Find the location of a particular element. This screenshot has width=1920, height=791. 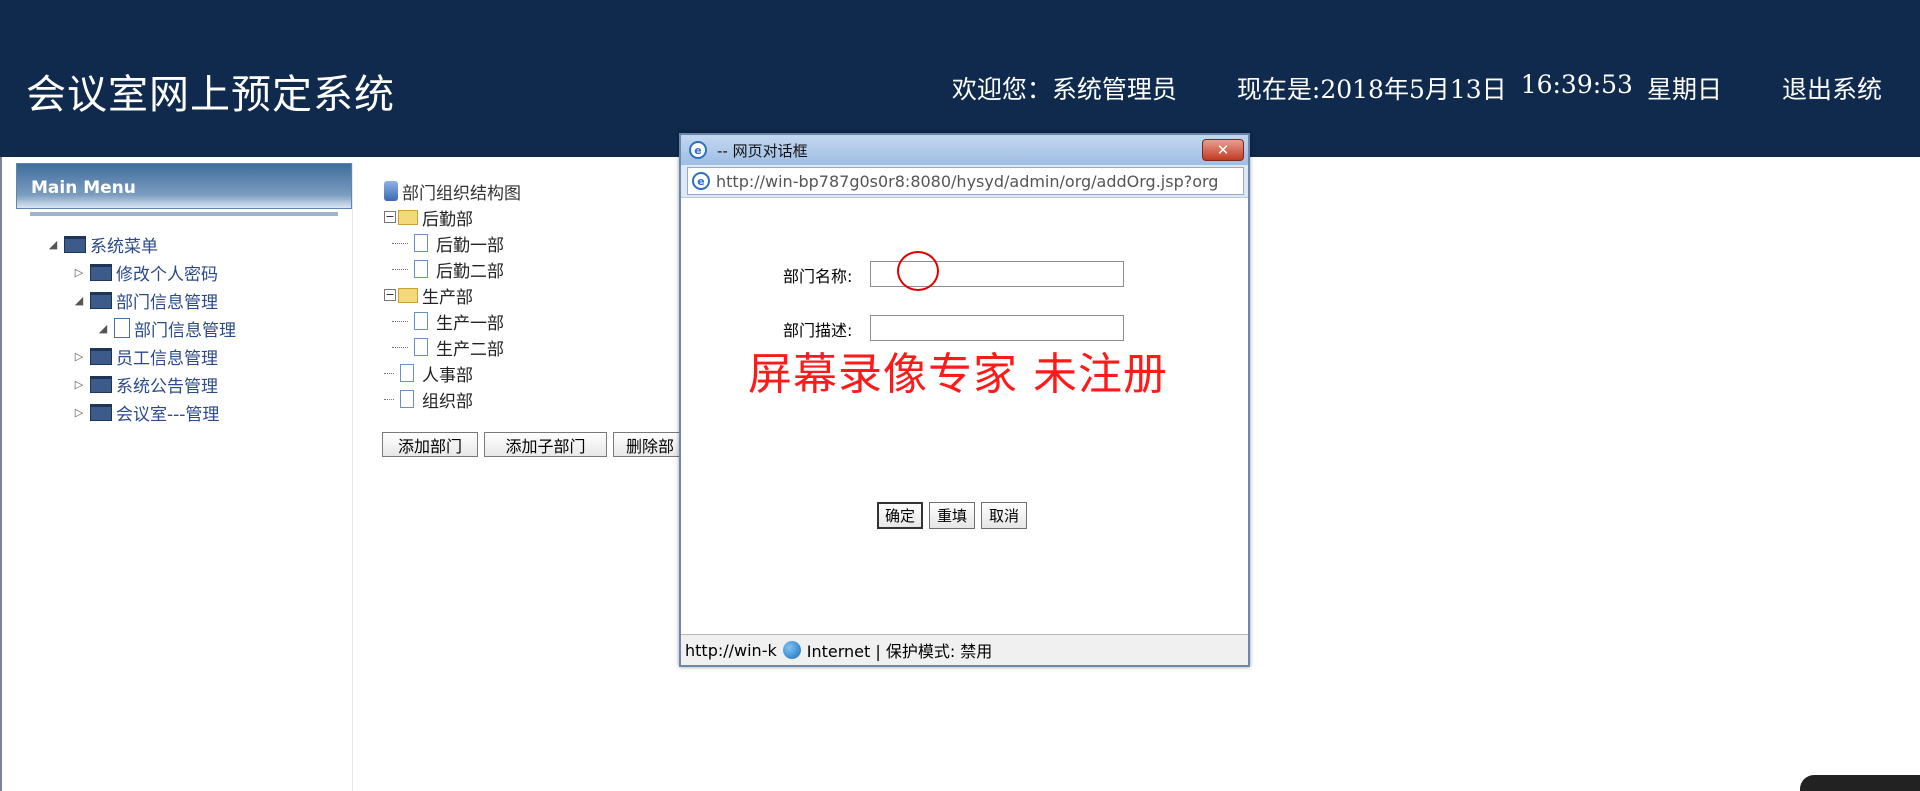

dept-node-logistics: − 后勤部 is located at coordinates (452, 217).